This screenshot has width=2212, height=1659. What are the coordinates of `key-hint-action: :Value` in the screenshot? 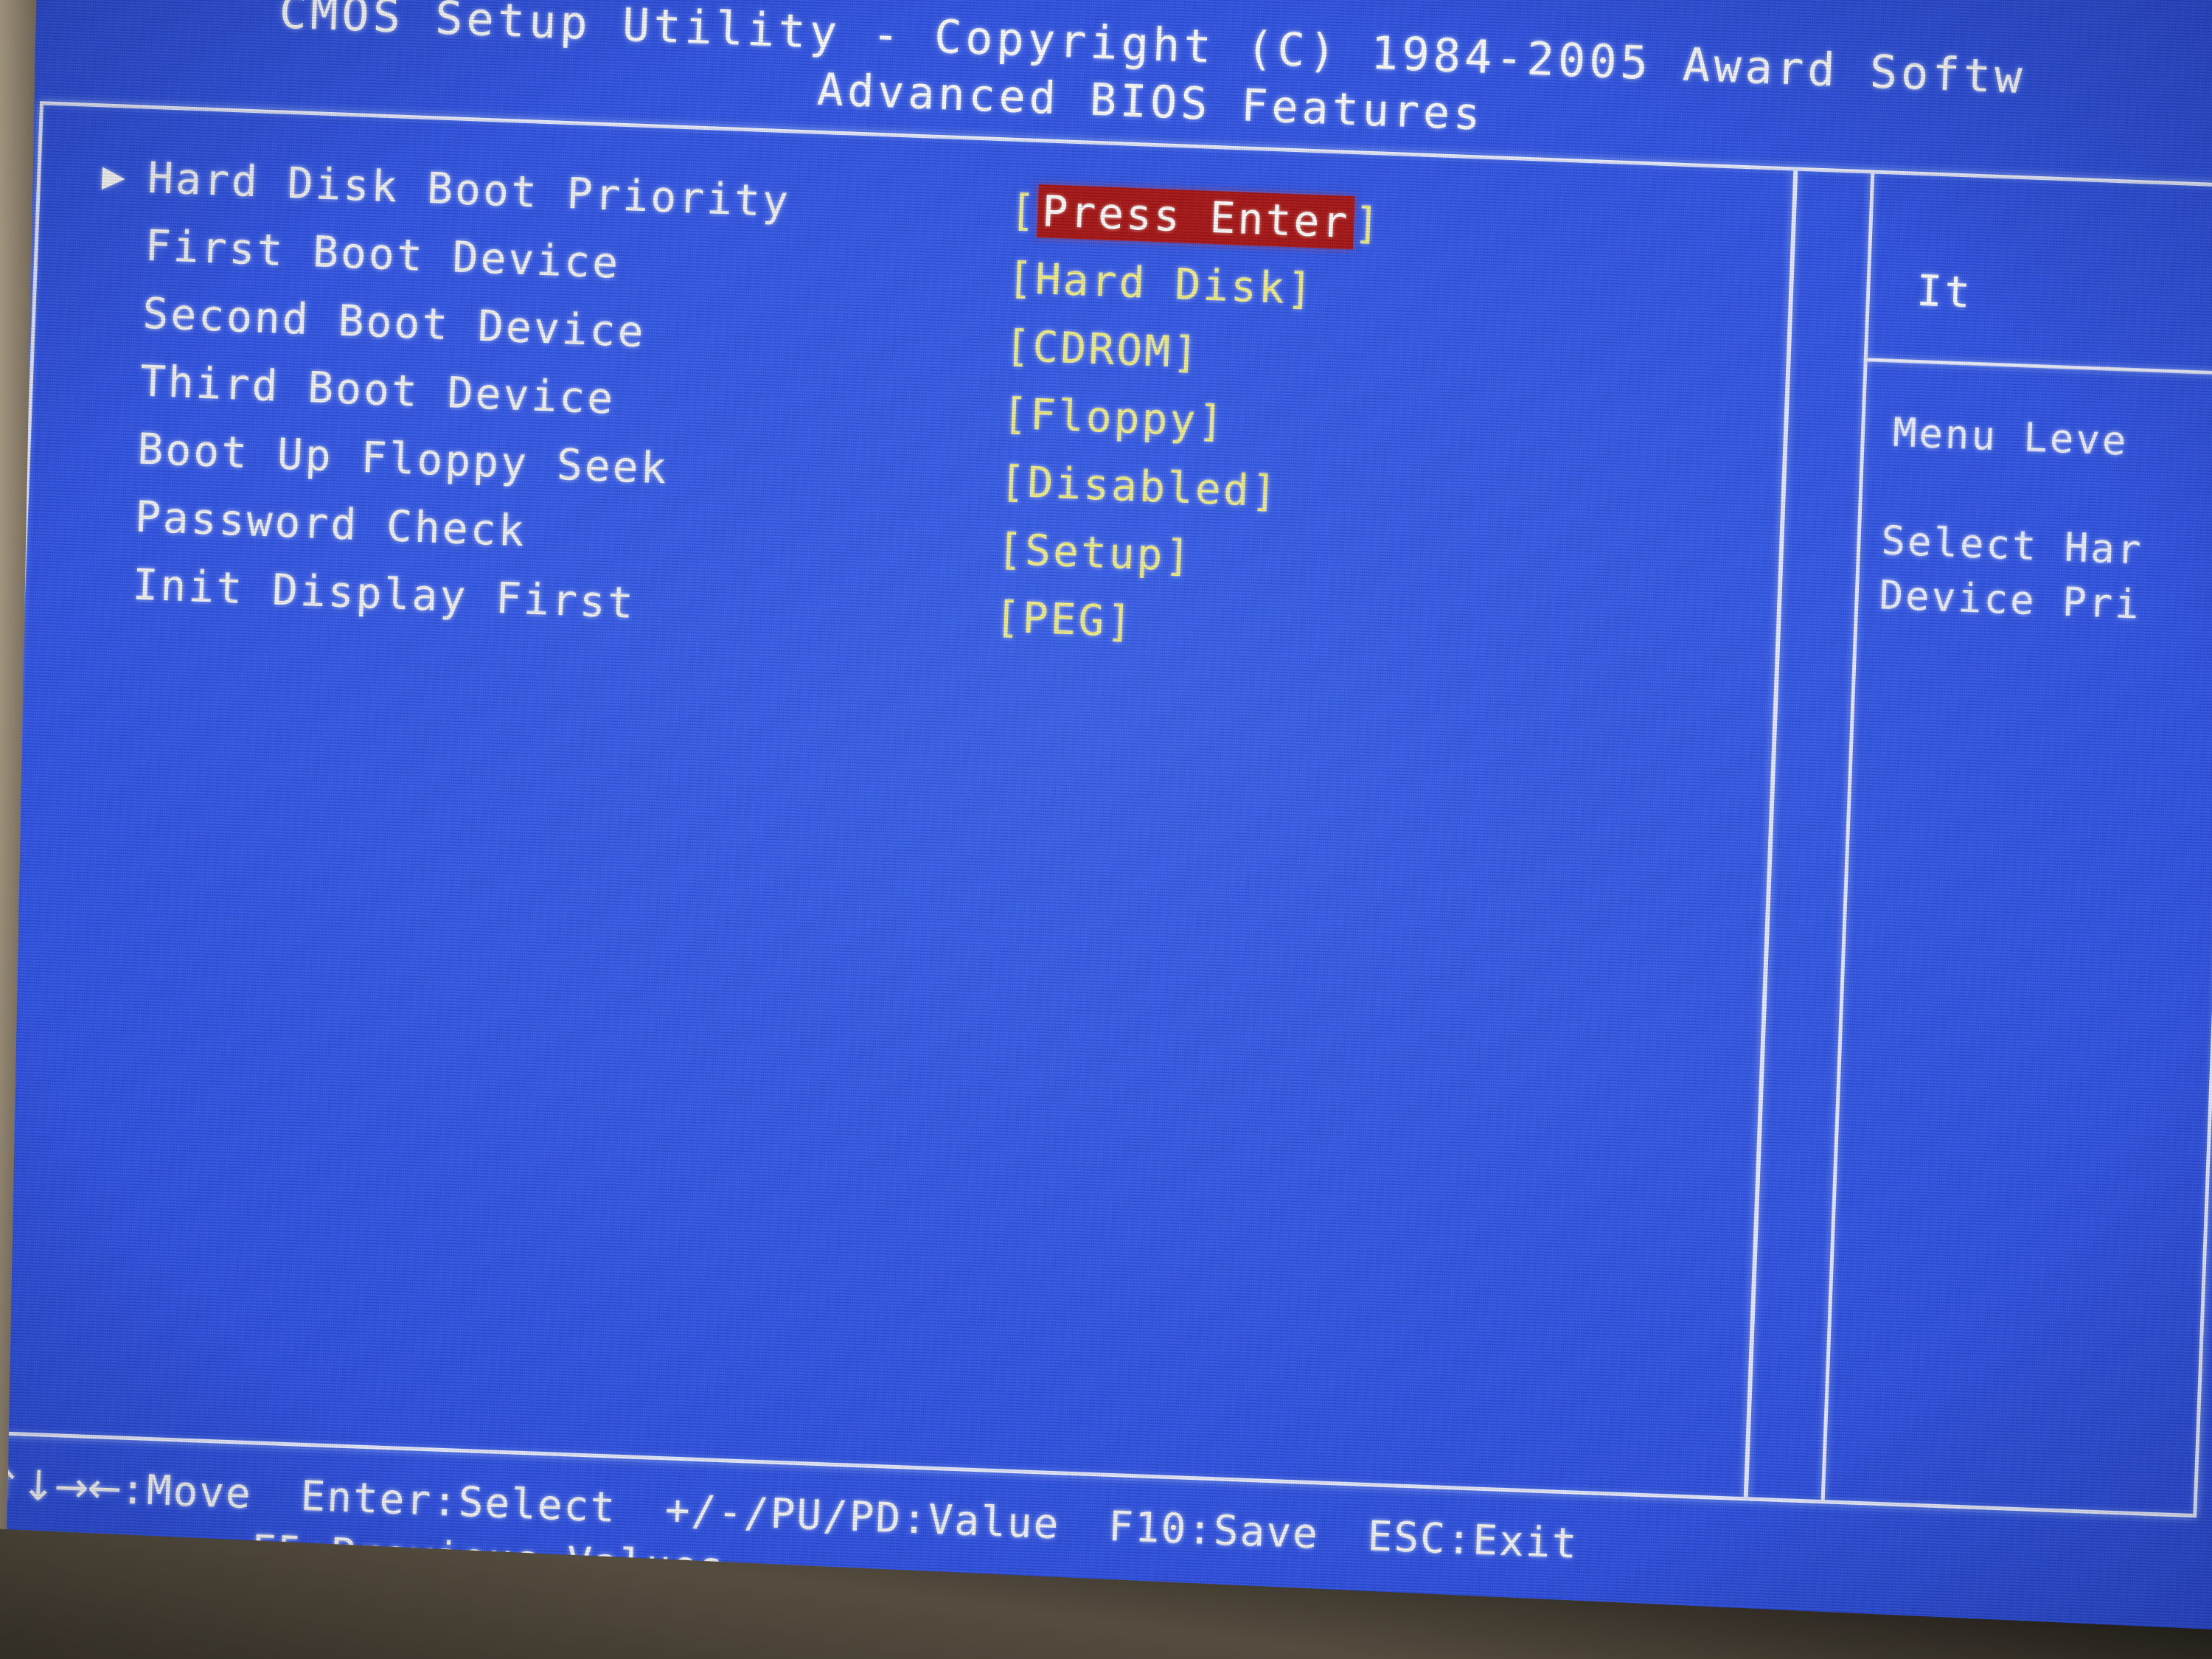 It's located at (980, 1522).